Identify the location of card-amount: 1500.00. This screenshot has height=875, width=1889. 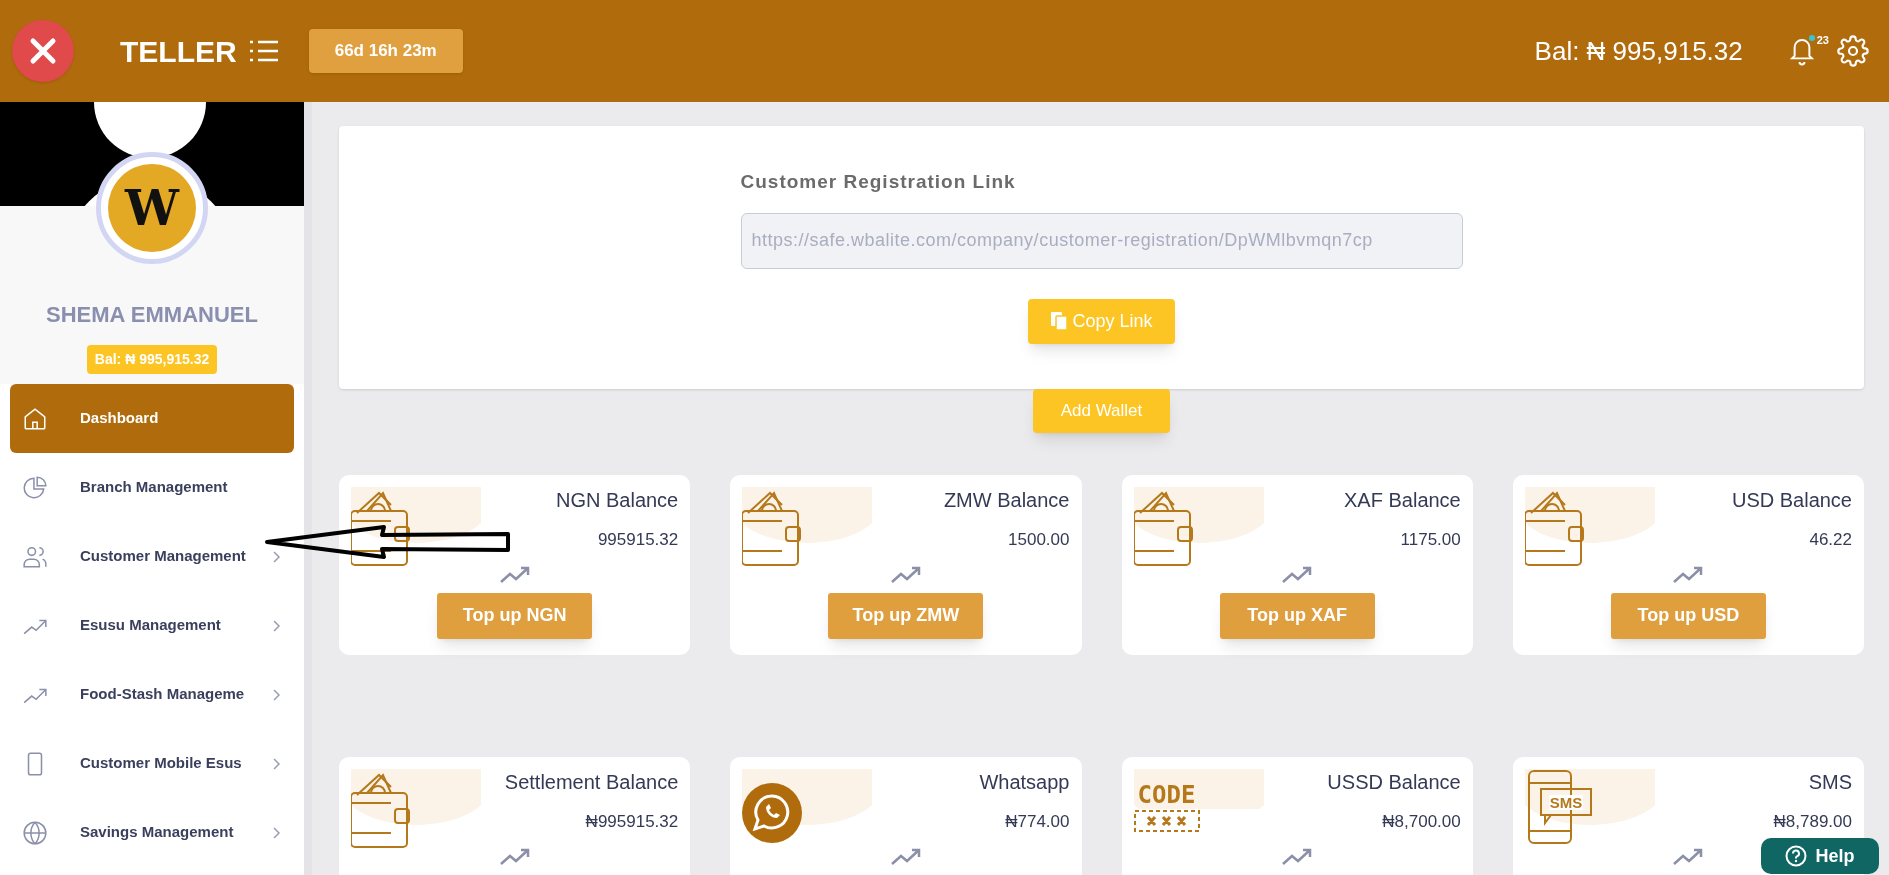
(1039, 540).